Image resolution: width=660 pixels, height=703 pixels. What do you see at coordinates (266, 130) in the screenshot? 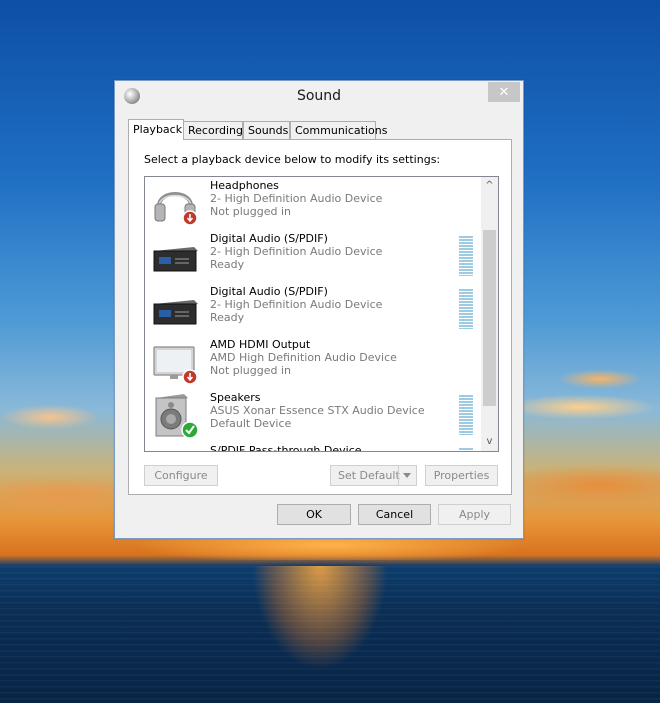
I see `tab-sounds: Sounds` at bounding box center [266, 130].